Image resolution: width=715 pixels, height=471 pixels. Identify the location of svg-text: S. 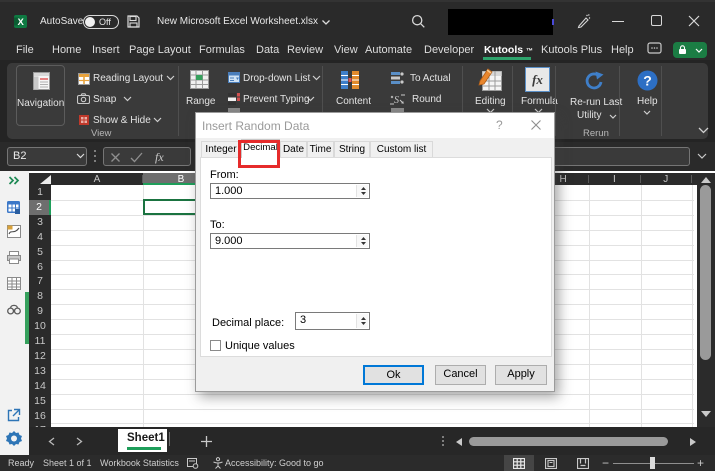
(396, 100).